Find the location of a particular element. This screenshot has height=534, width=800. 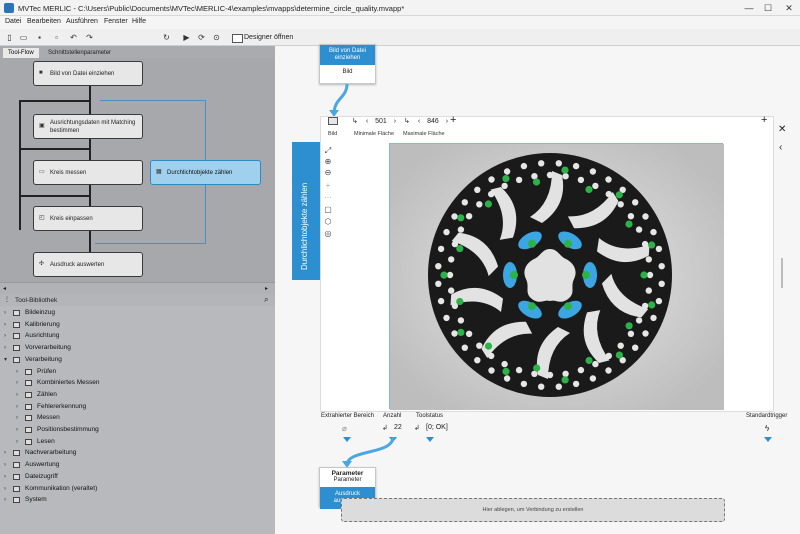

collapse-icon: ‹ is located at coordinates (780, 147).